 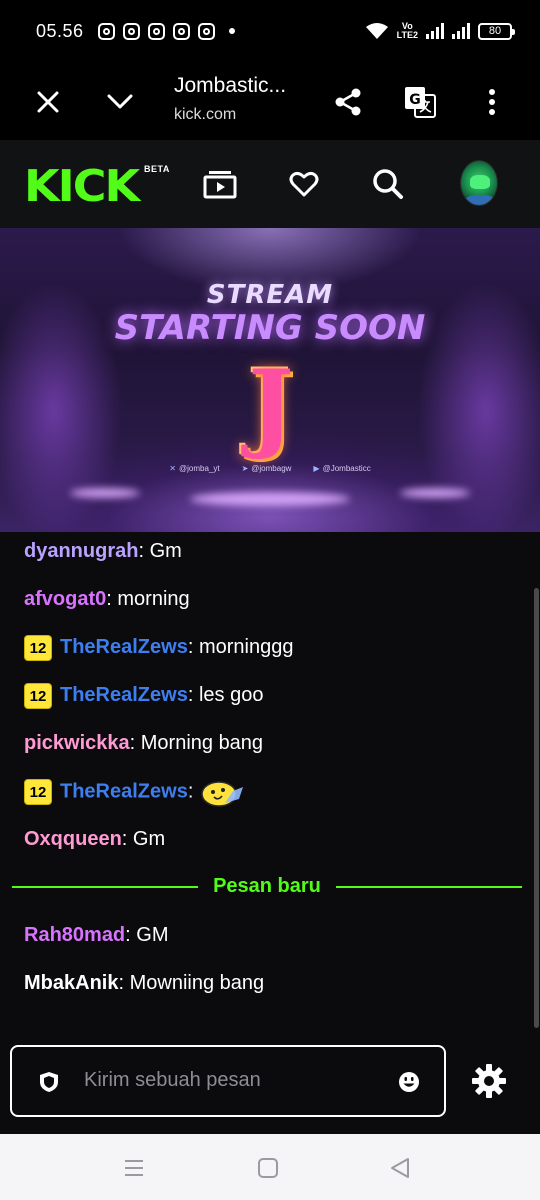 What do you see at coordinates (231, 695) in the screenshot?
I see `chat-text: les goo` at bounding box center [231, 695].